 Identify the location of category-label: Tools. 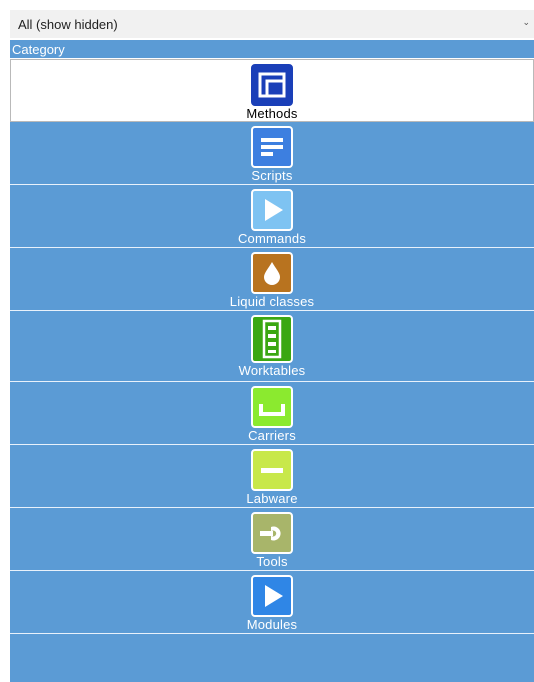
(272, 561).